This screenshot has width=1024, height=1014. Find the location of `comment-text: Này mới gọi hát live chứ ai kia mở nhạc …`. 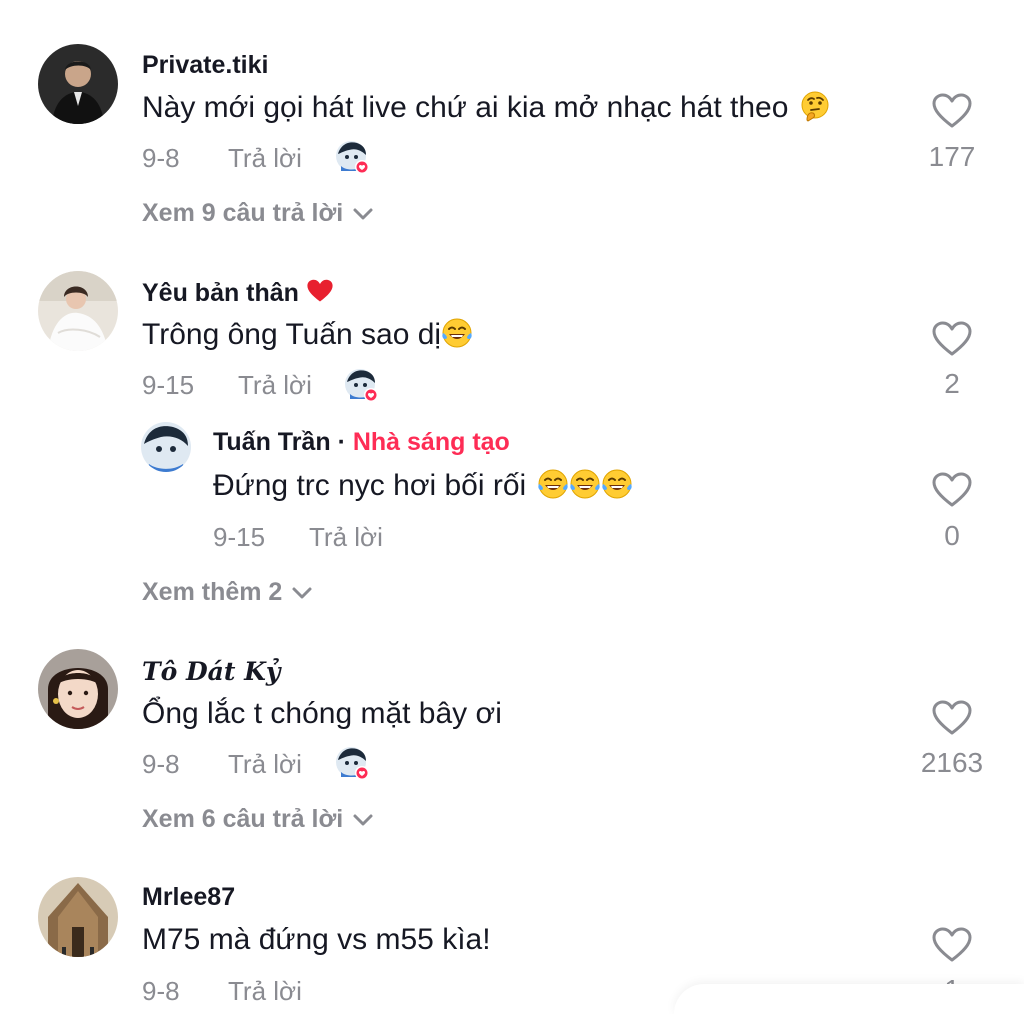

comment-text: Này mới gọi hát live chứ ai kia mở nhạc … is located at coordinates (486, 107).